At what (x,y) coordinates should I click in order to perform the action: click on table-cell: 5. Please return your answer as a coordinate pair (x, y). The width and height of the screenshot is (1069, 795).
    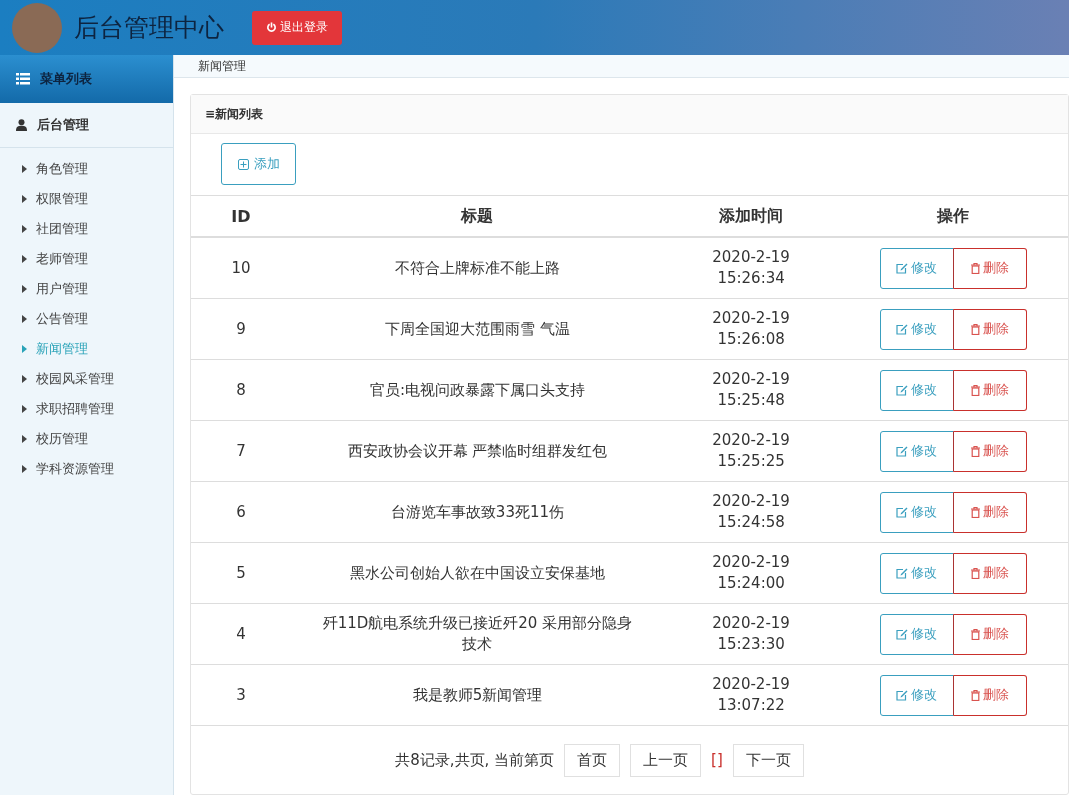
    Looking at the image, I should click on (241, 573).